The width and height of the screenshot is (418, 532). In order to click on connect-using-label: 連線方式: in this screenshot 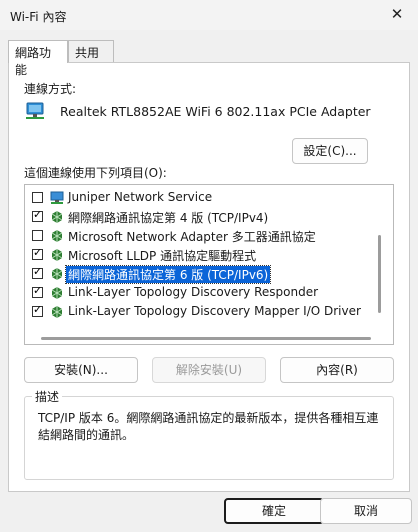, I will do `click(50, 89)`.